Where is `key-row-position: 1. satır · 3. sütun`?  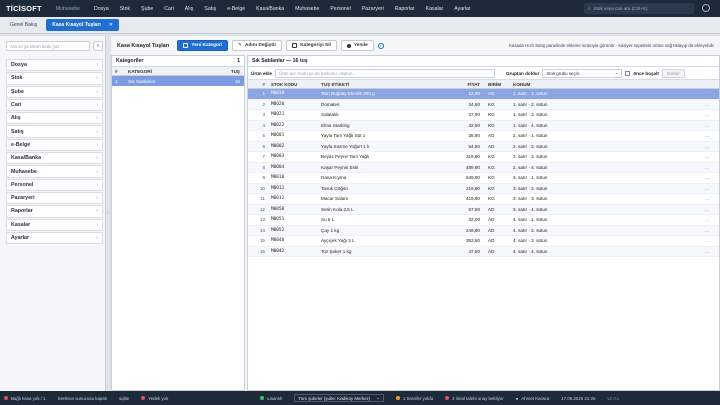 key-row-position: 1. satır · 3. sütun is located at coordinates (530, 115).